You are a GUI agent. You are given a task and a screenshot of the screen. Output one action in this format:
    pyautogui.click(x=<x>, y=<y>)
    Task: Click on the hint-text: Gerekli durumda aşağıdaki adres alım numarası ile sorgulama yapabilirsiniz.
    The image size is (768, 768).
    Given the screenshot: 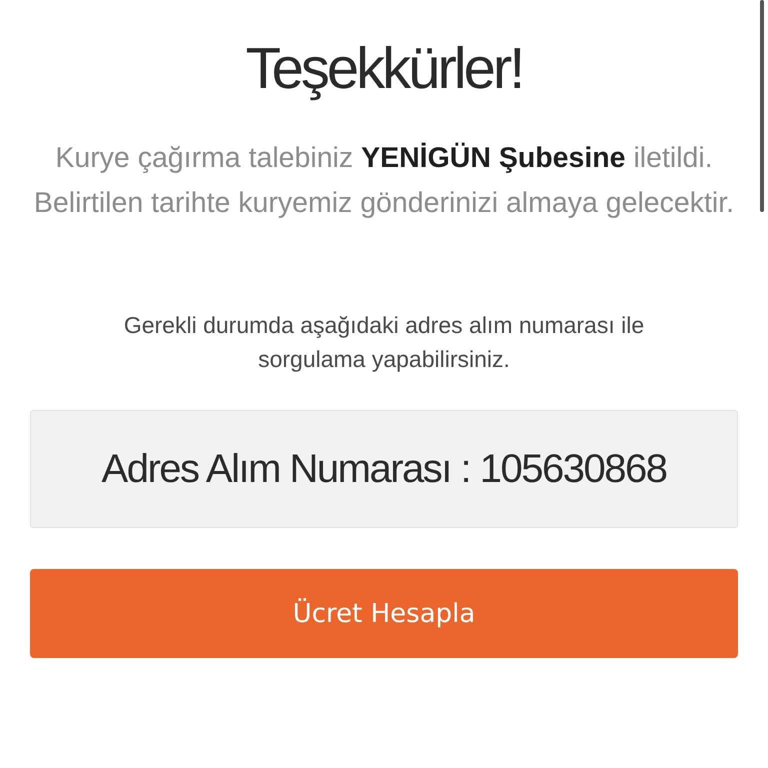 What is the action you would take?
    pyautogui.click(x=384, y=342)
    